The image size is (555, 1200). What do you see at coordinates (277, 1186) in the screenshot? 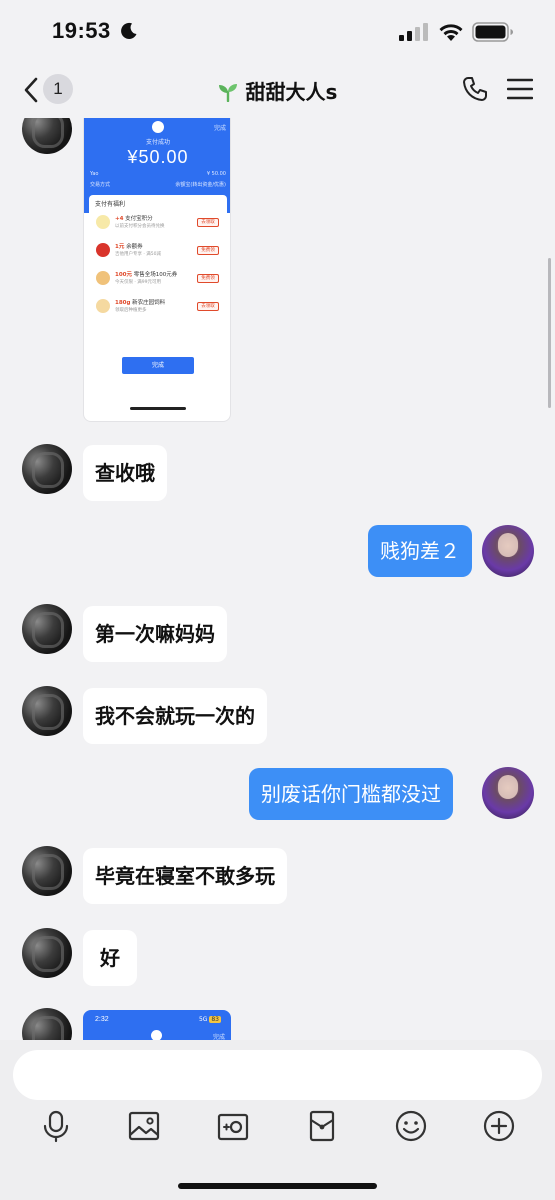
I see `home-indicator` at bounding box center [277, 1186].